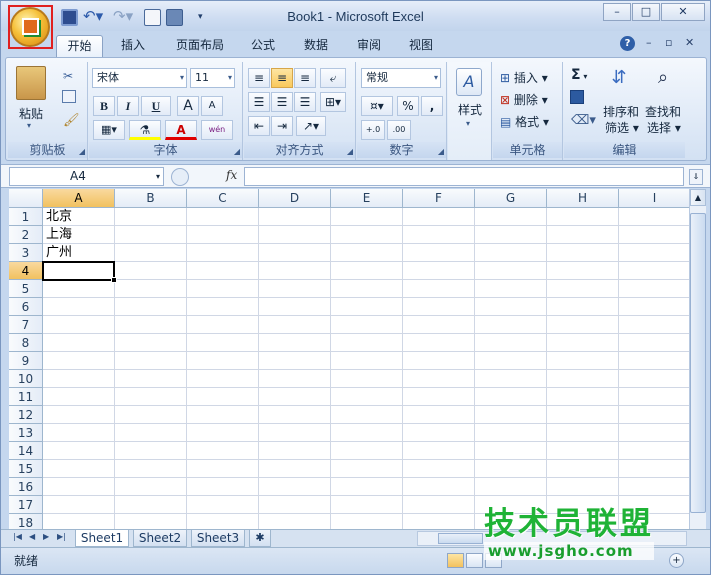  Describe the element at coordinates (524, 99) in the screenshot. I see `delete-cells-button: ⊠ 删除 ▾` at that location.